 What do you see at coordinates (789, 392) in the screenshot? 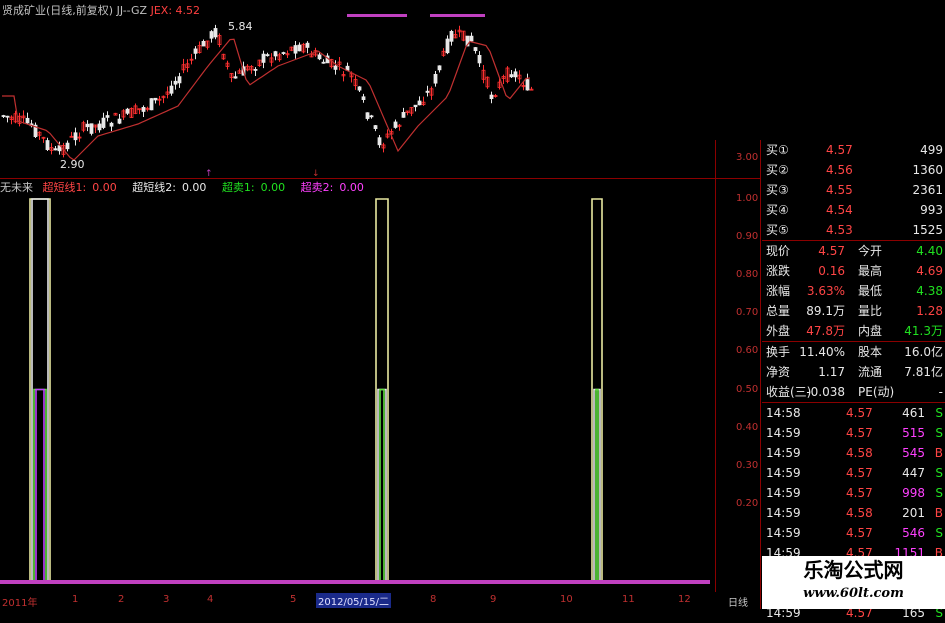
I see `stat-label: 收益(三)` at bounding box center [789, 392].